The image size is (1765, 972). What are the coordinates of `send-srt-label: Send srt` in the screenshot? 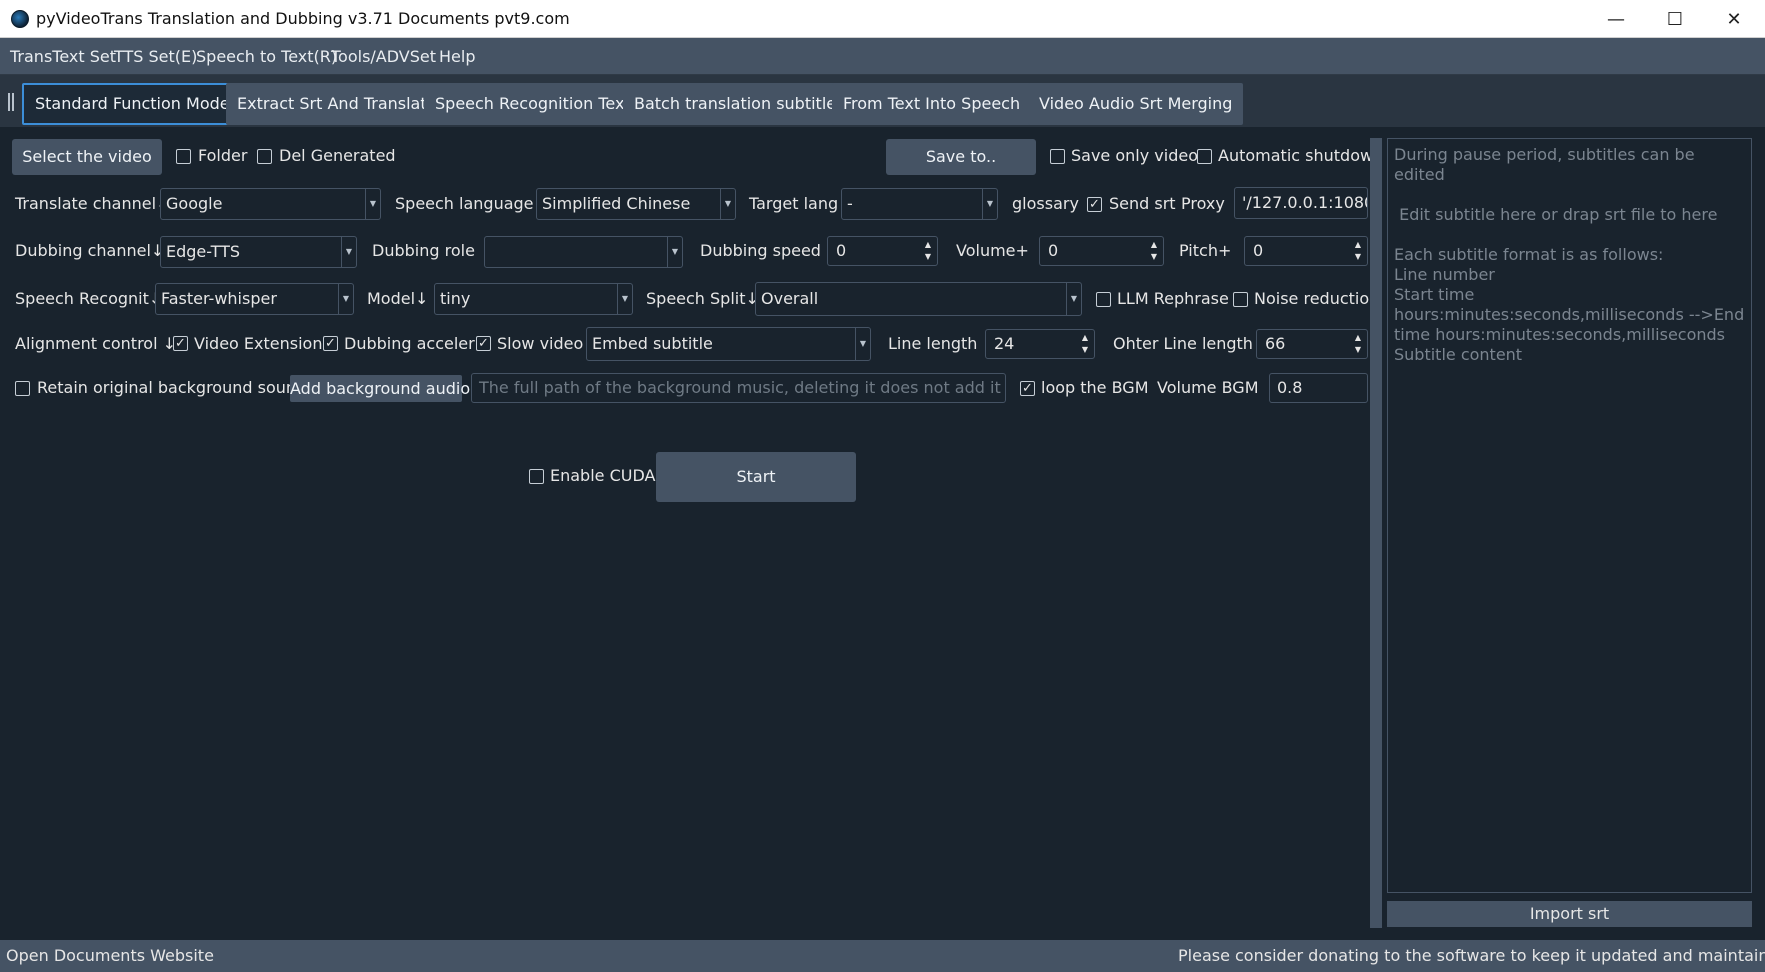 It's located at (1142, 203).